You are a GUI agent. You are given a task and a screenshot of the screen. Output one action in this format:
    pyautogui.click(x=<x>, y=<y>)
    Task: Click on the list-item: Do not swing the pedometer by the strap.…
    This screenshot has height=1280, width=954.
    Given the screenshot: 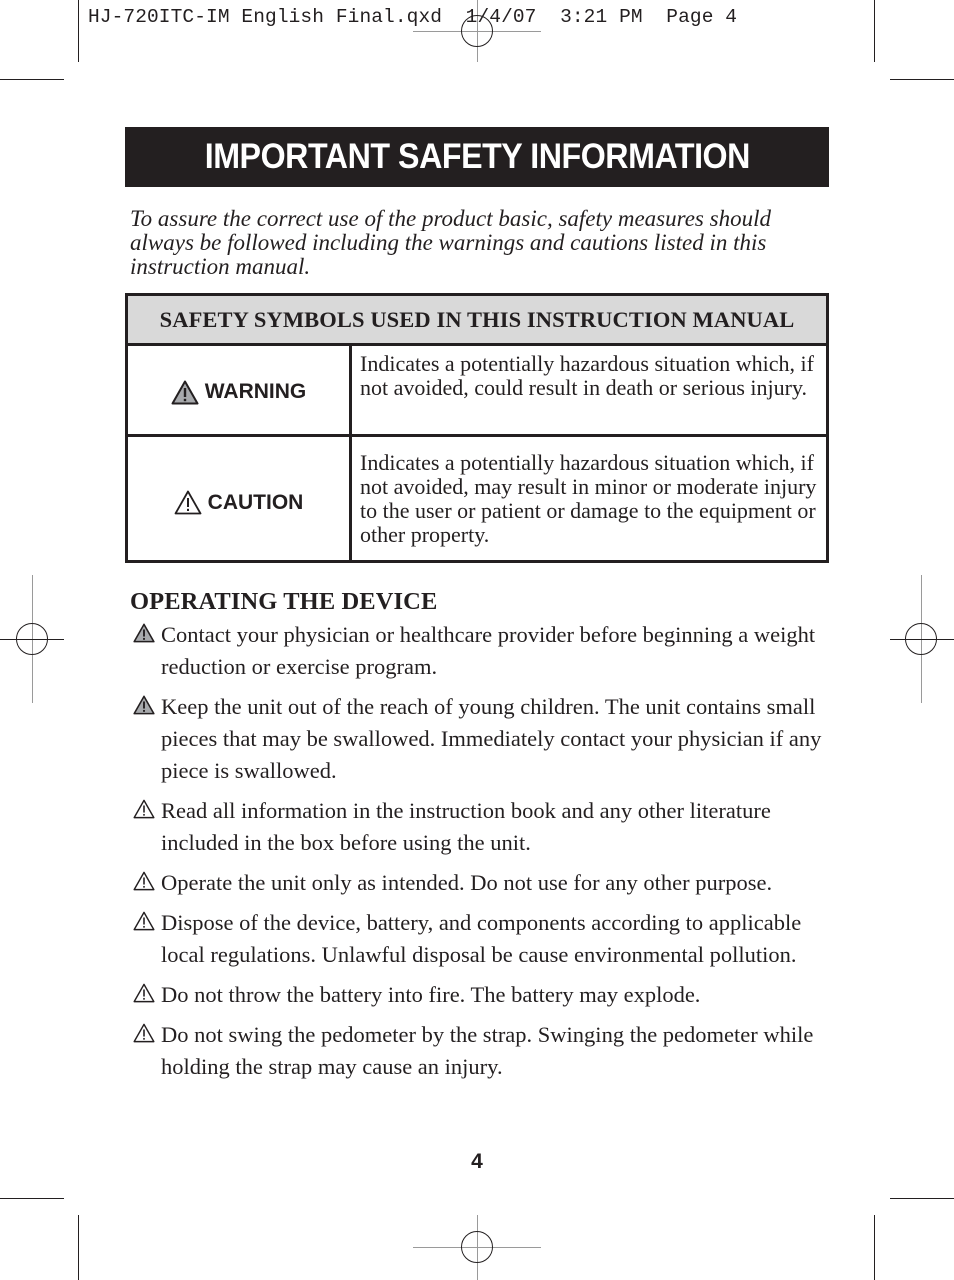 What is the action you would take?
    pyautogui.click(x=480, y=1051)
    